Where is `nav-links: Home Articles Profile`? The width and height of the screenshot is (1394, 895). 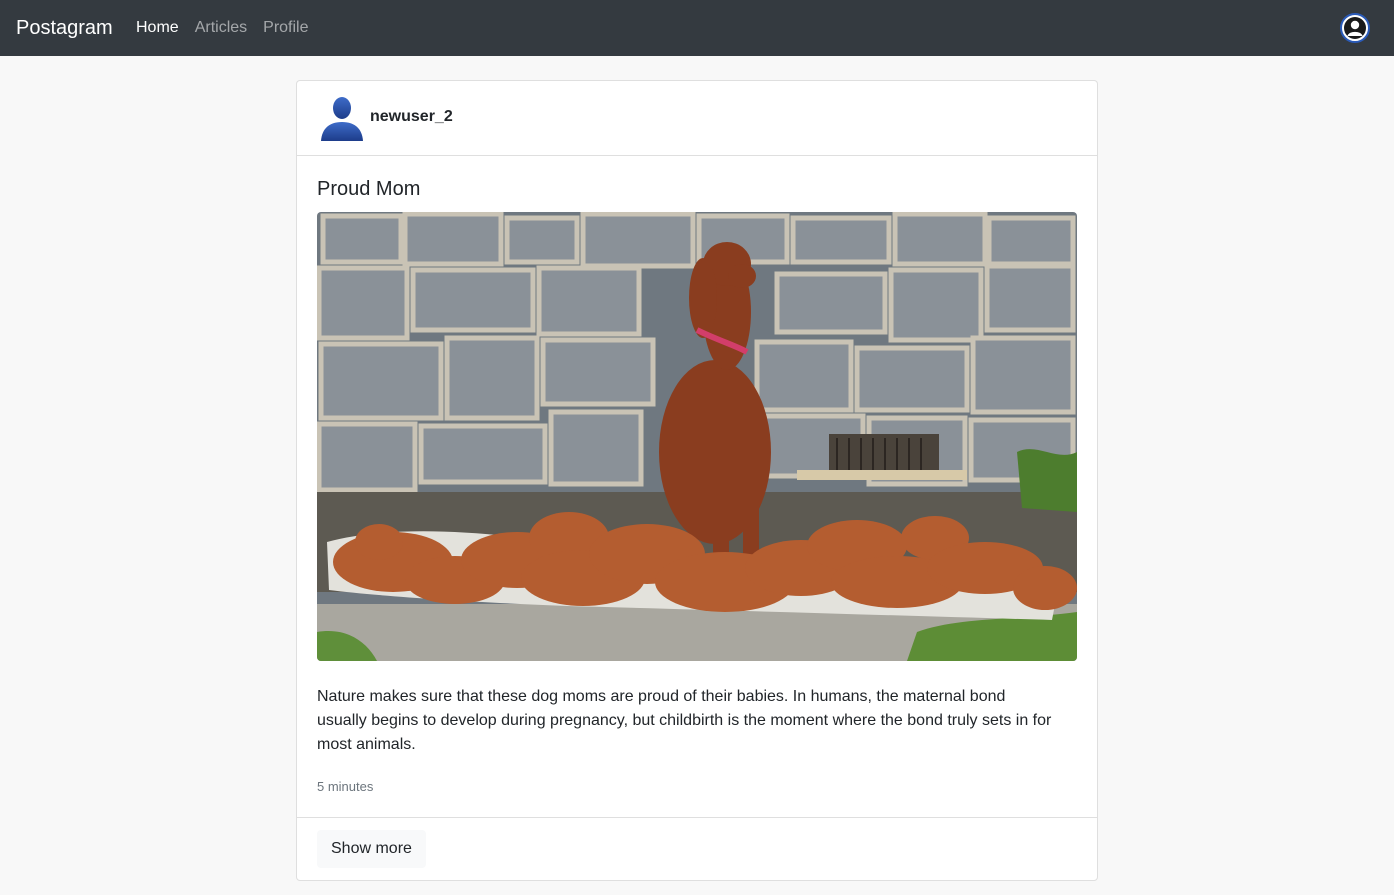 nav-links: Home Articles Profile is located at coordinates (230, 28).